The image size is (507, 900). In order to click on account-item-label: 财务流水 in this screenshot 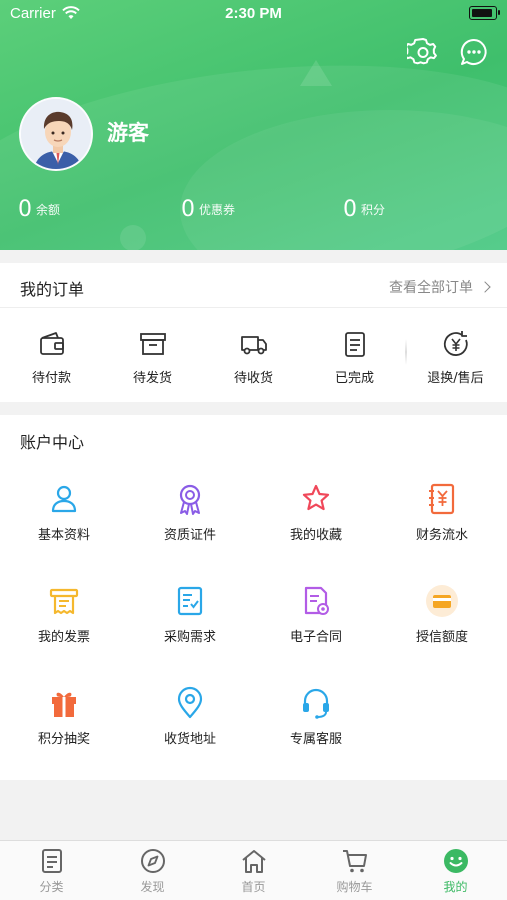, I will do `click(441, 535)`.